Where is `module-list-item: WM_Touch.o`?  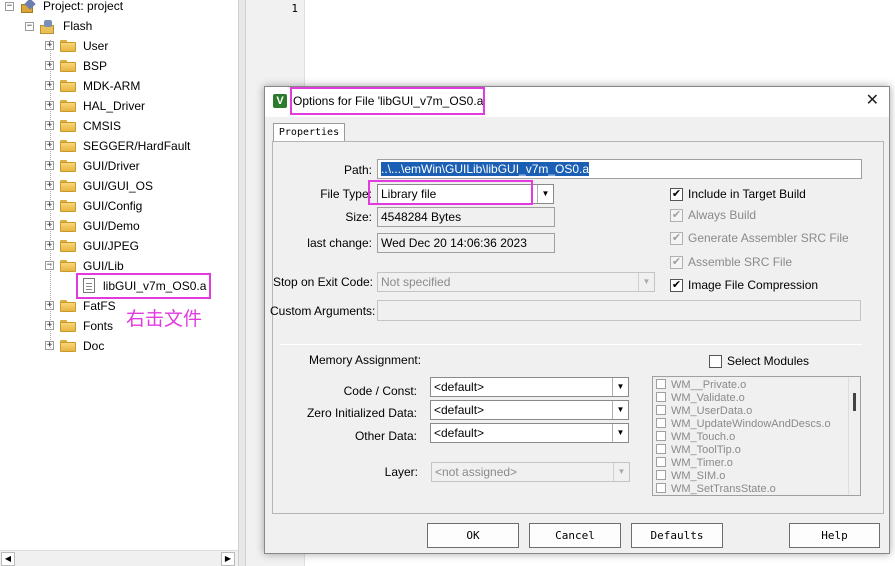
module-list-item: WM_Touch.o is located at coordinates (695, 437).